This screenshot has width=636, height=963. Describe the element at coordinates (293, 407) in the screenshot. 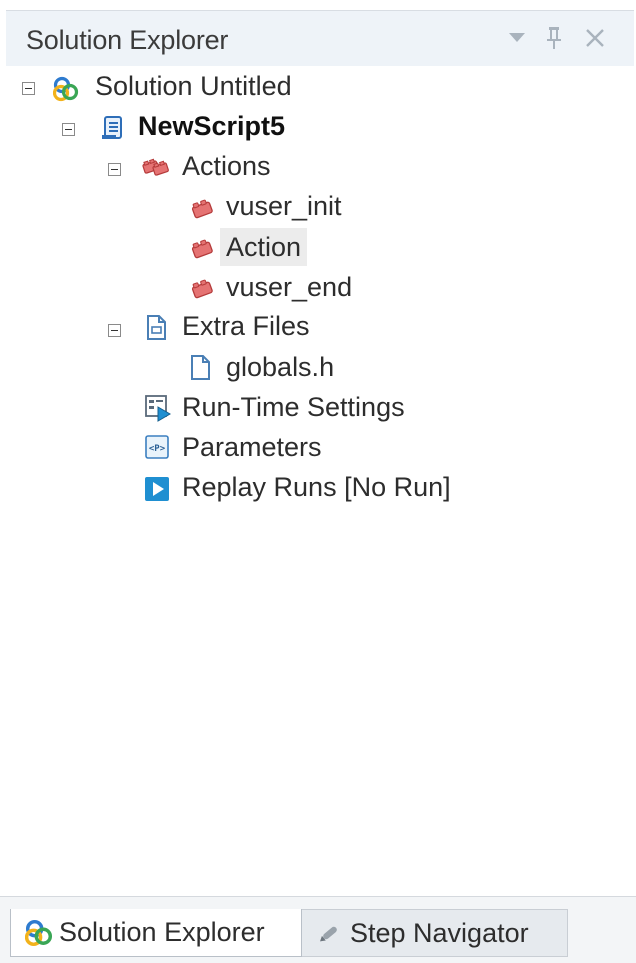

I see `tree-label: Run-Time Settings` at that location.